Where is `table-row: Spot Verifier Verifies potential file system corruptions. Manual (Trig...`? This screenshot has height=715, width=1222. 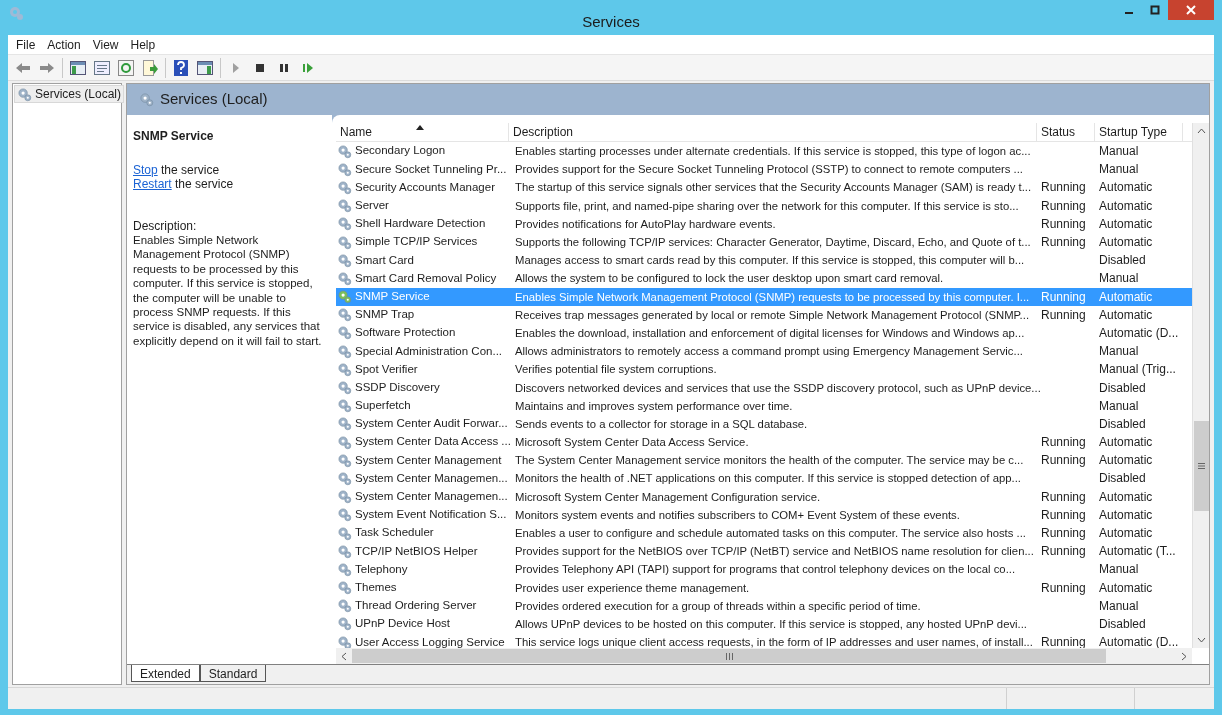 table-row: Spot Verifier Verifies potential file system corruptions. Manual (Trig... is located at coordinates (764, 369).